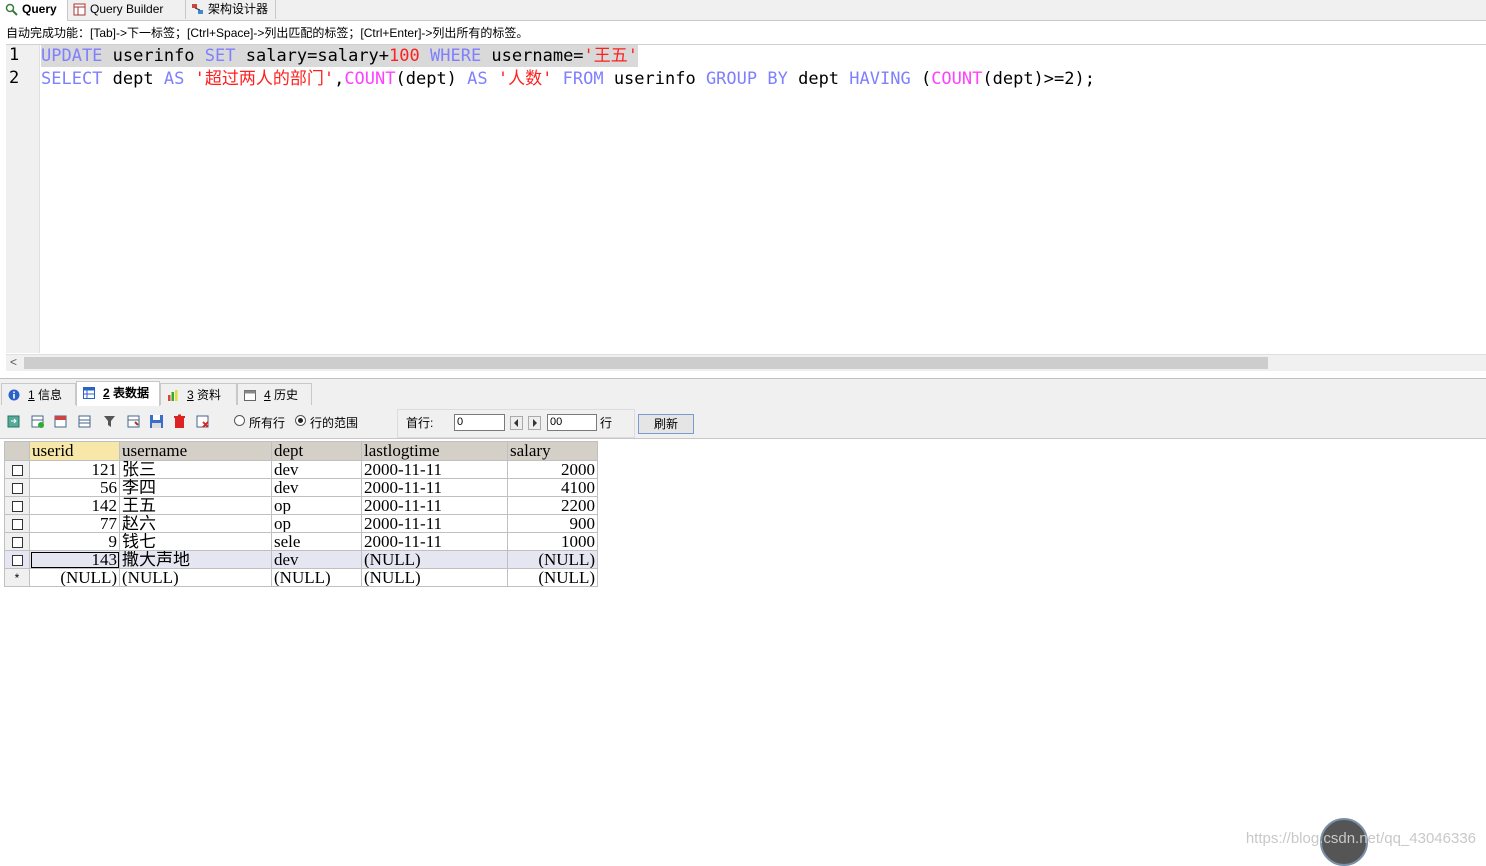  I want to click on function-name: COUNT, so click(370, 79).